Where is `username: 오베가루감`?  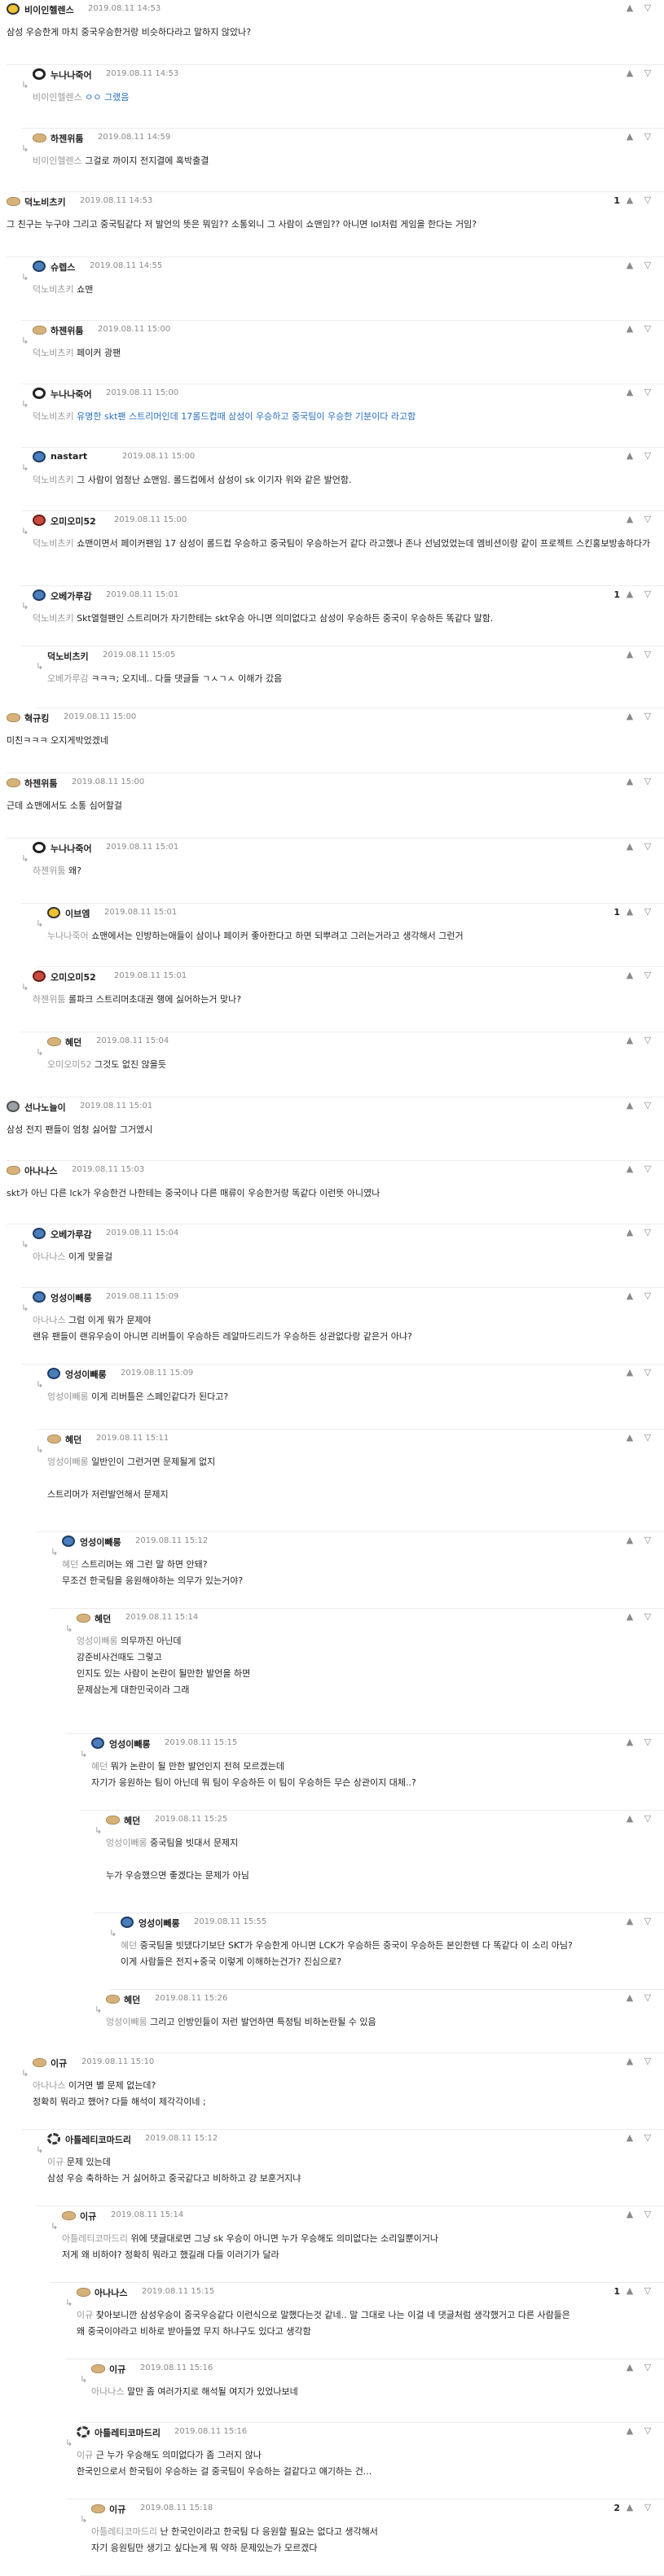
username: 오베가루감 is located at coordinates (71, 1234).